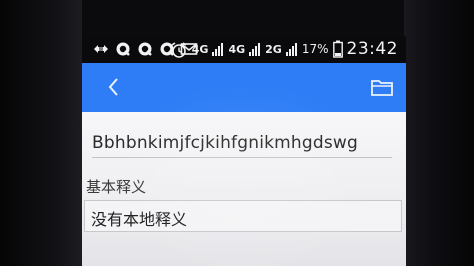 This screenshot has width=474, height=266. I want to click on basic-definition-label: 基本释义, so click(116, 187).